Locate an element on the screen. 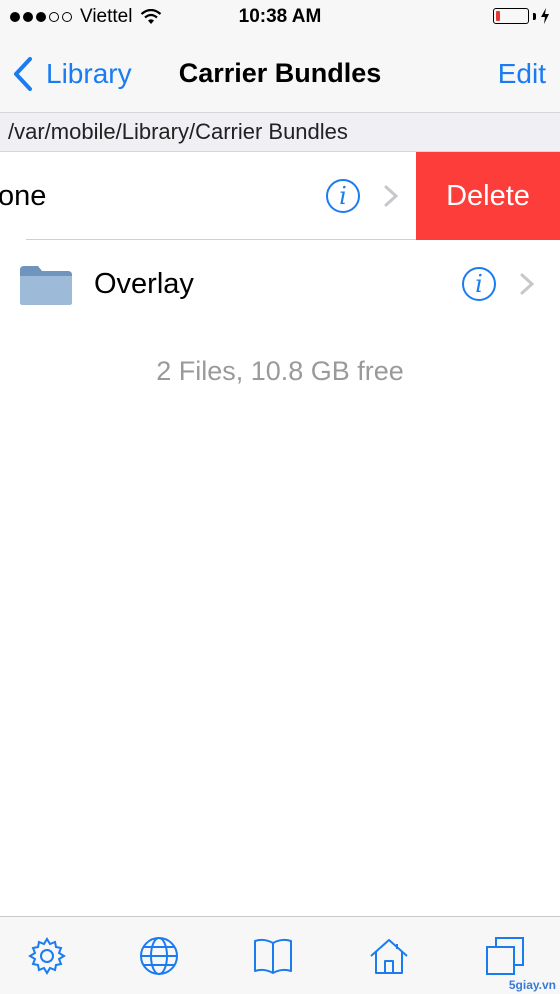  gear-icon is located at coordinates (47, 956).